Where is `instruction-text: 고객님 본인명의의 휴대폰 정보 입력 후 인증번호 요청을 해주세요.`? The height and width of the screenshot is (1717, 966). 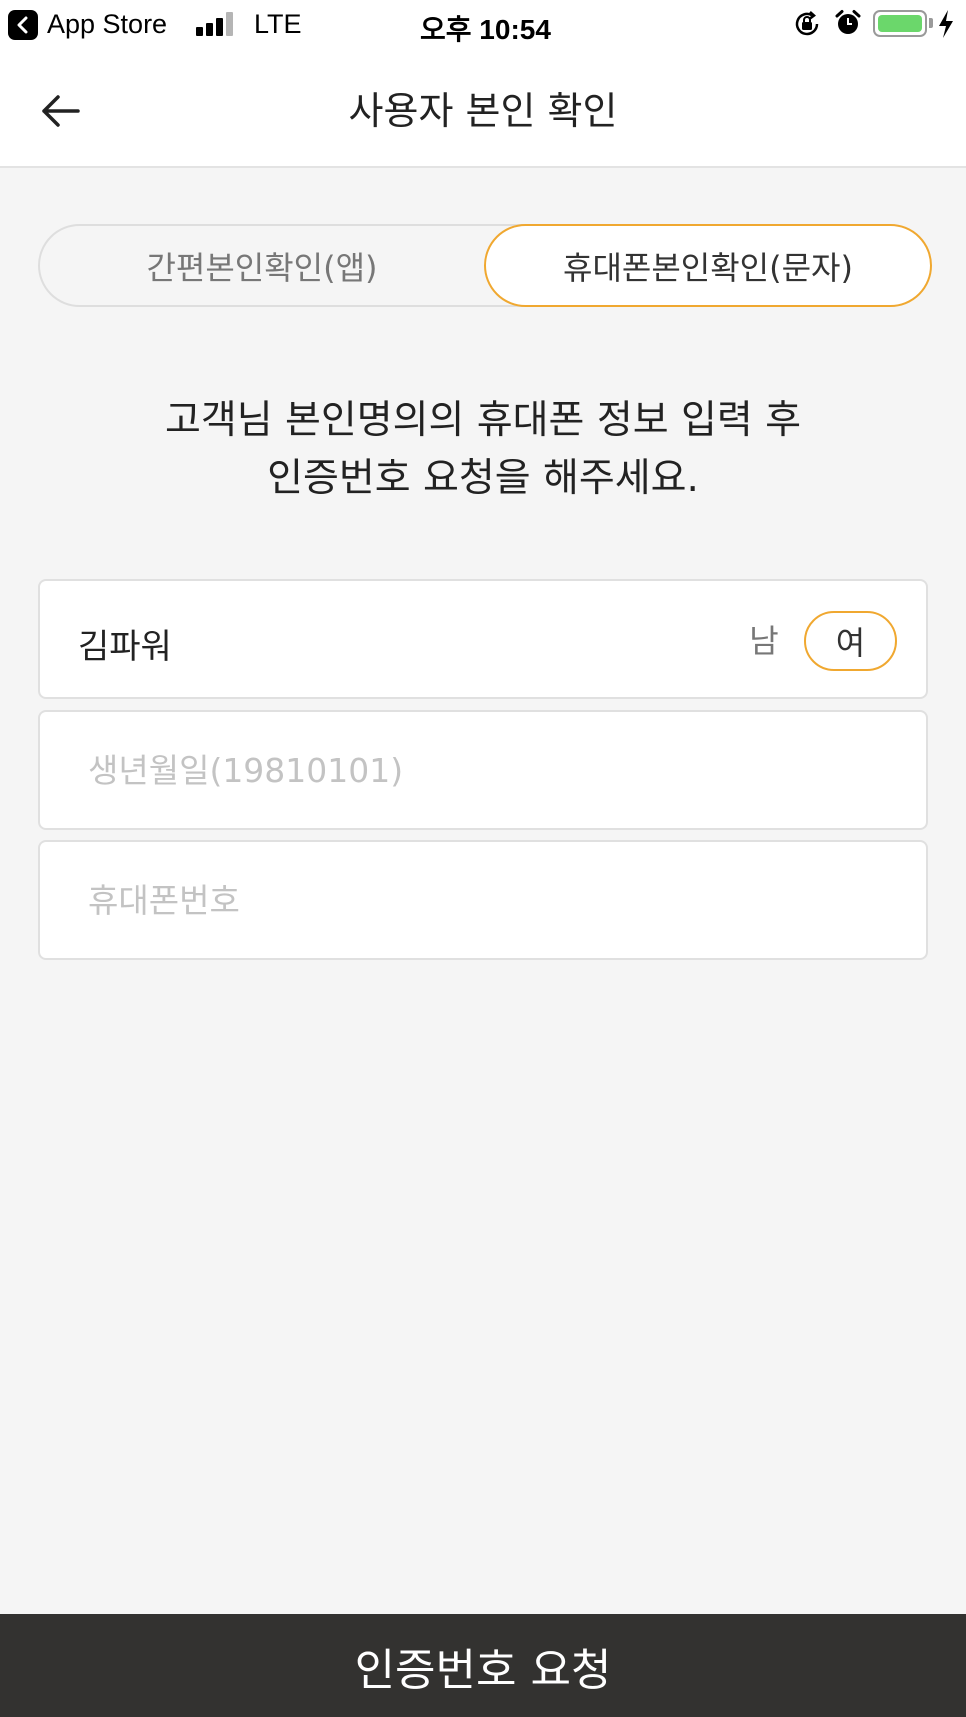 instruction-text: 고객님 본인명의의 휴대폰 정보 입력 후 인증번호 요청을 해주세요. is located at coordinates (483, 450).